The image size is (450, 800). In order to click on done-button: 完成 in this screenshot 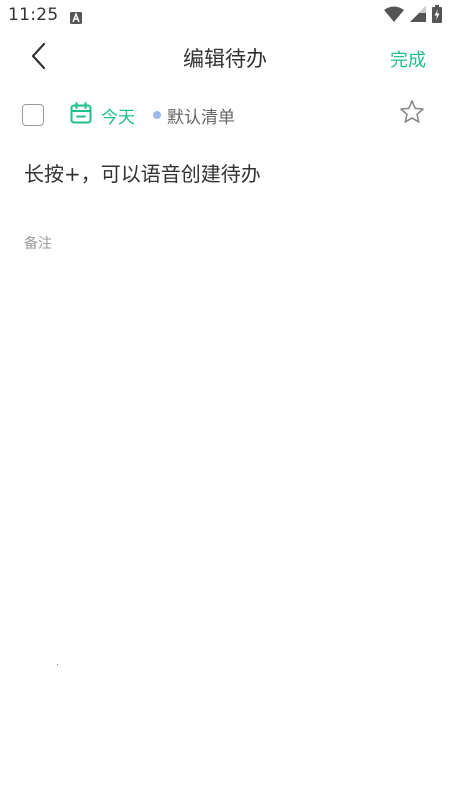, I will do `click(408, 59)`.